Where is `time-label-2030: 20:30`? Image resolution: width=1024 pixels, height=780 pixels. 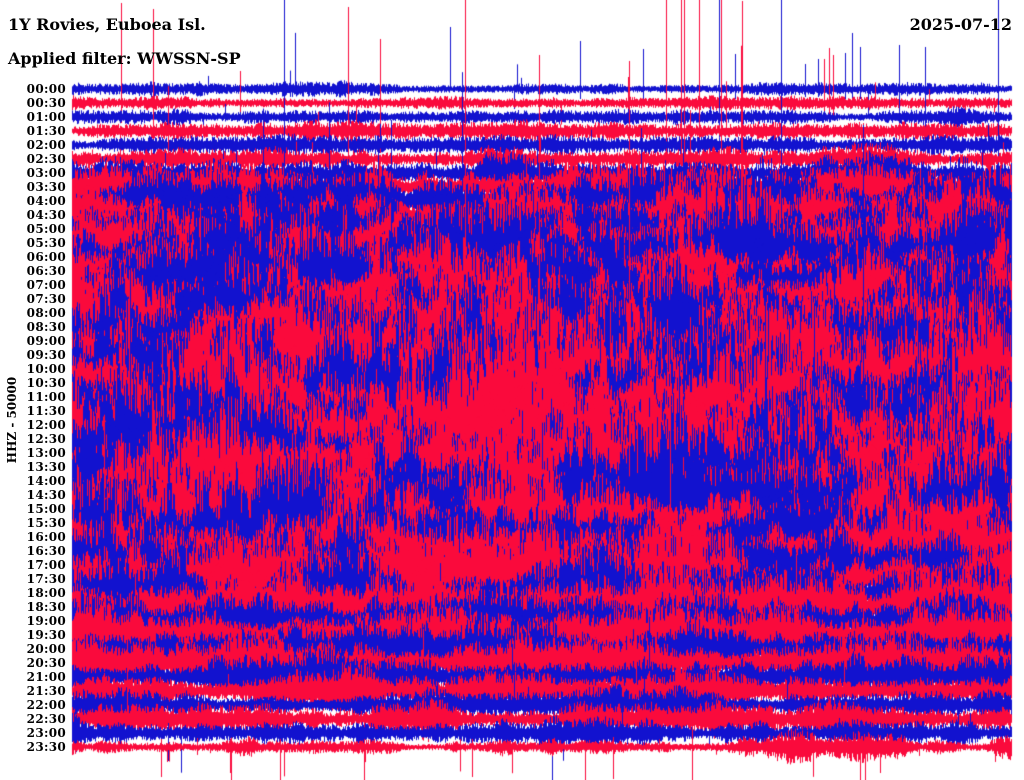
time-label-2030: 20:30 is located at coordinates (46, 663).